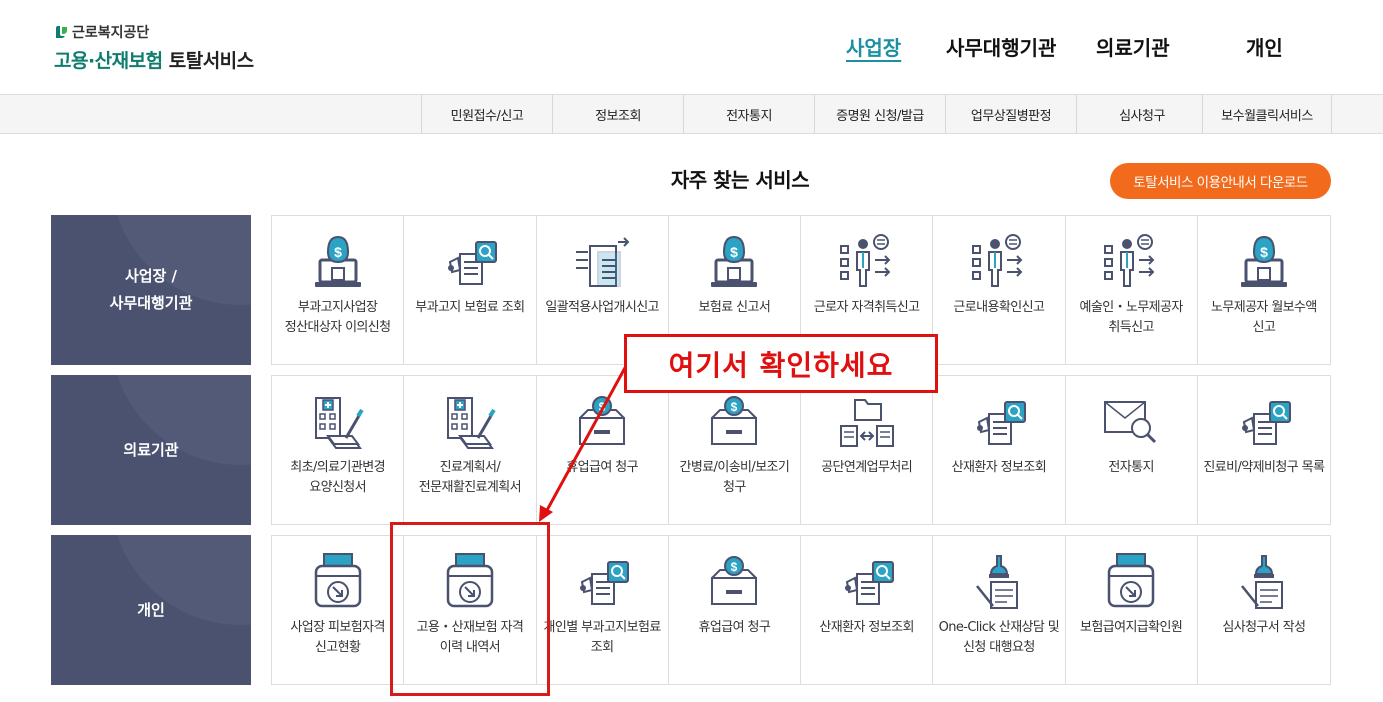 Image resolution: width=1383 pixels, height=702 pixels. What do you see at coordinates (337, 317) in the screenshot?
I see `service-tile-label: 부과고지사업장 정산대상자 이의신청` at bounding box center [337, 317].